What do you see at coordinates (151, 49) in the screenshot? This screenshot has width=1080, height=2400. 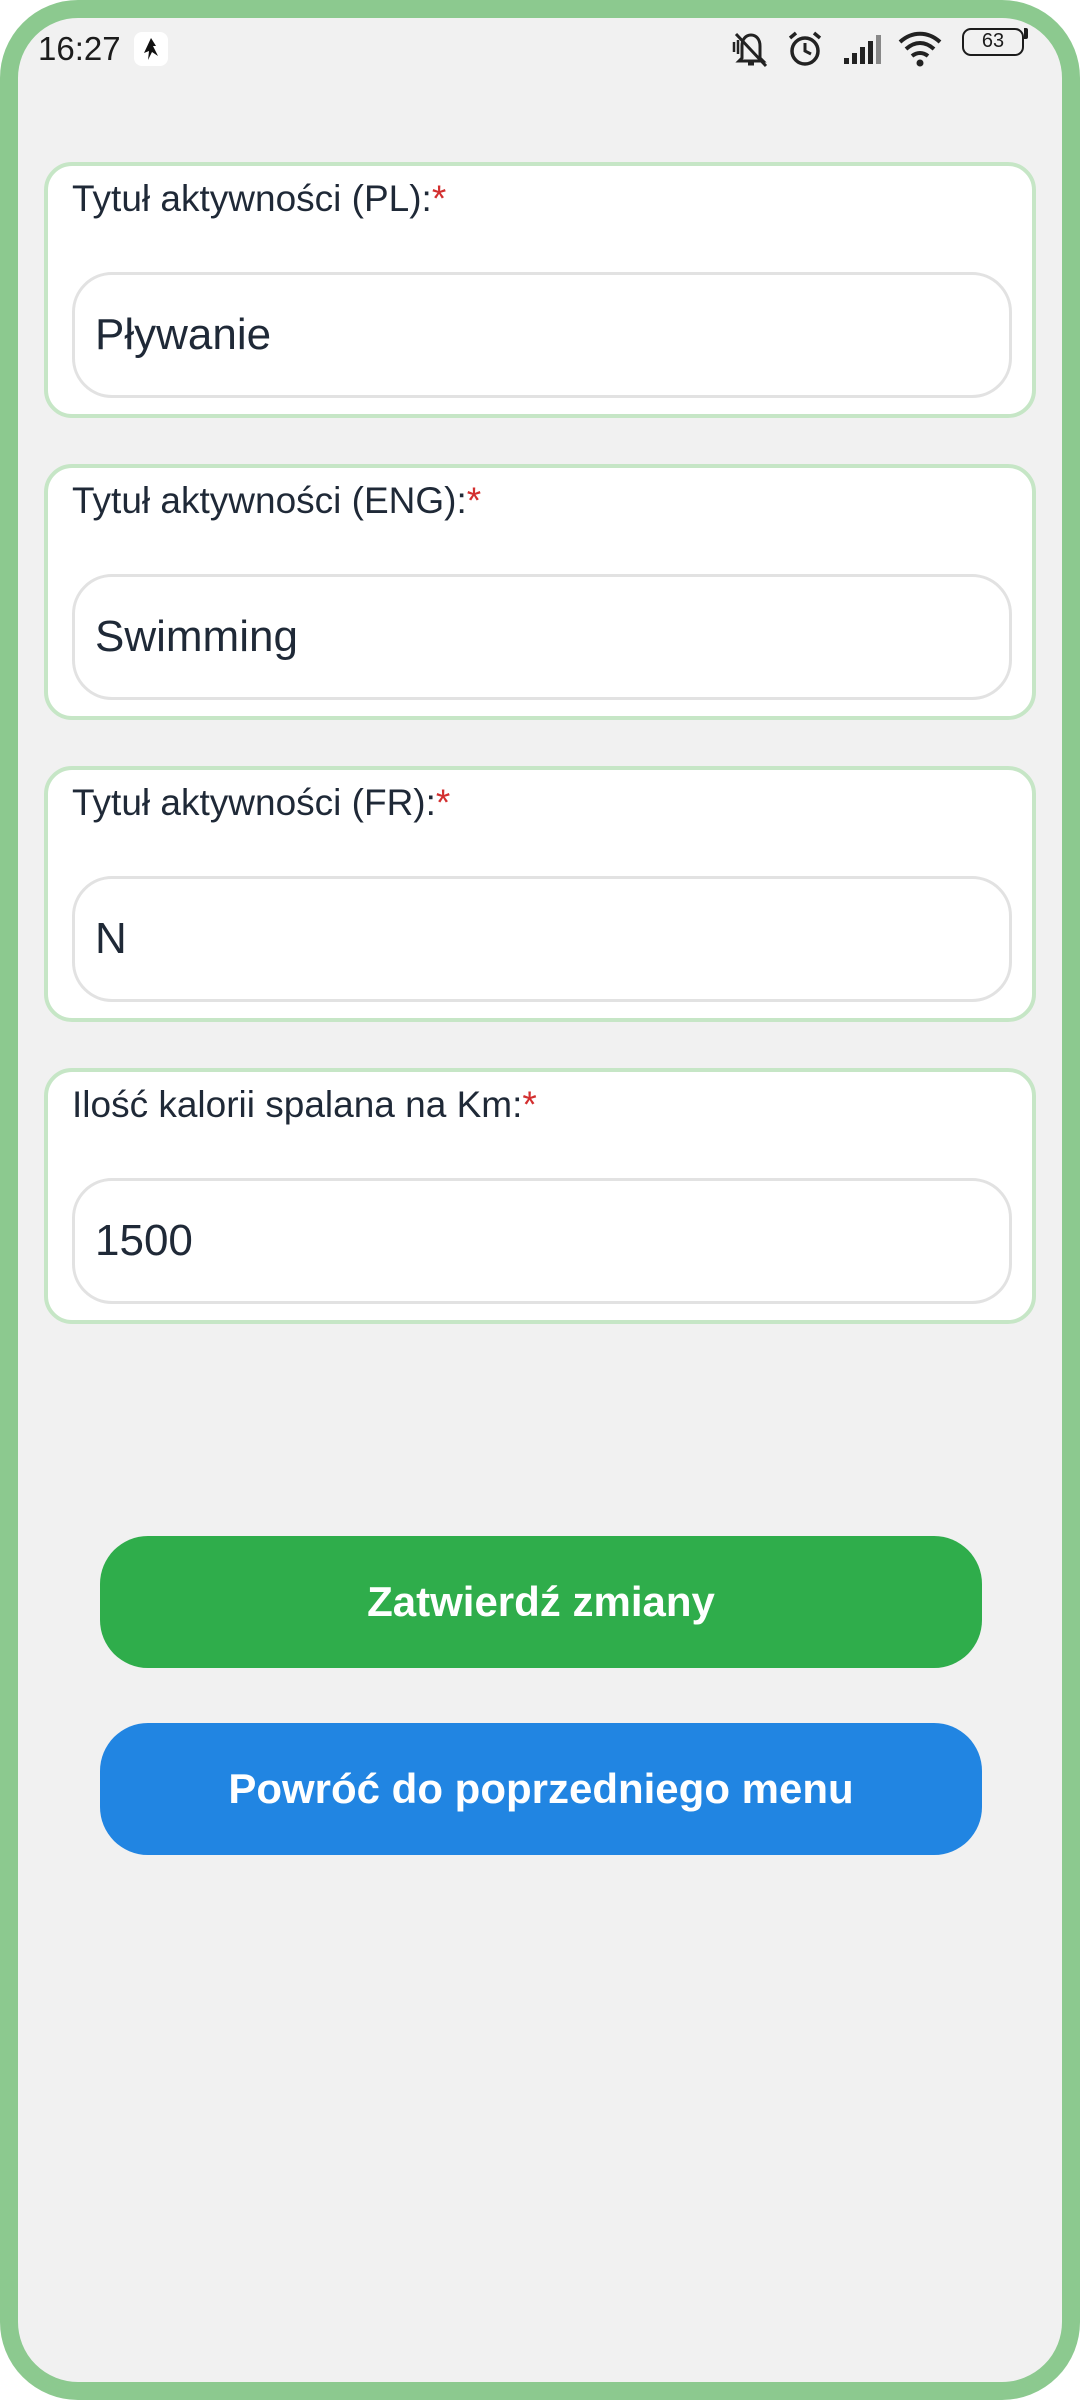 I see `notification-app-icon` at bounding box center [151, 49].